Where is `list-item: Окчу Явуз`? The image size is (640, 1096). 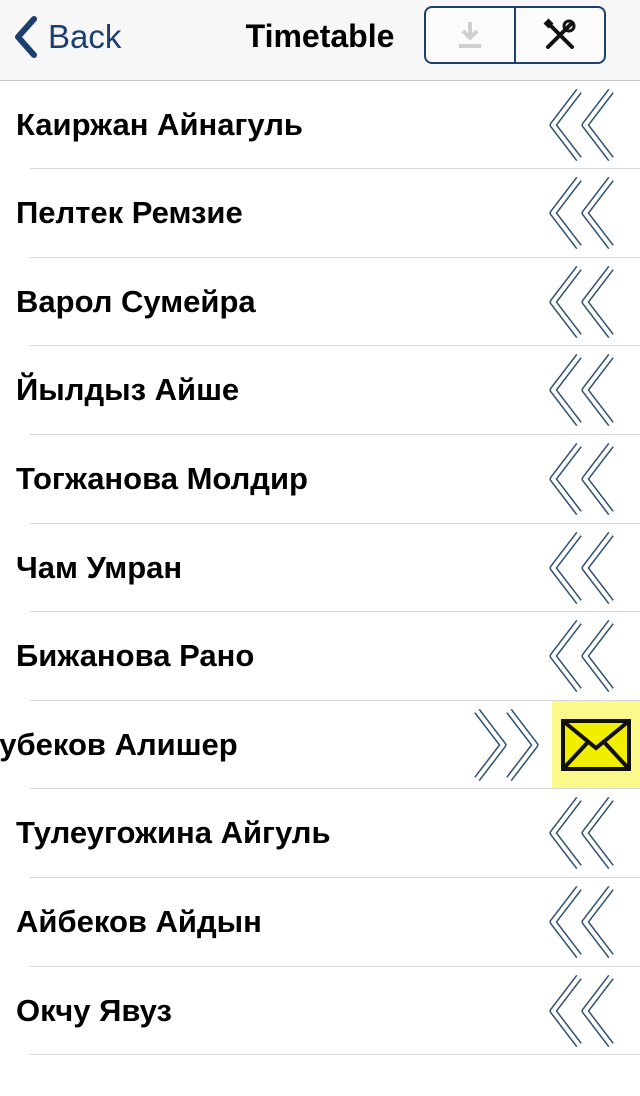
list-item: Окчу Явуз is located at coordinates (320, 1011).